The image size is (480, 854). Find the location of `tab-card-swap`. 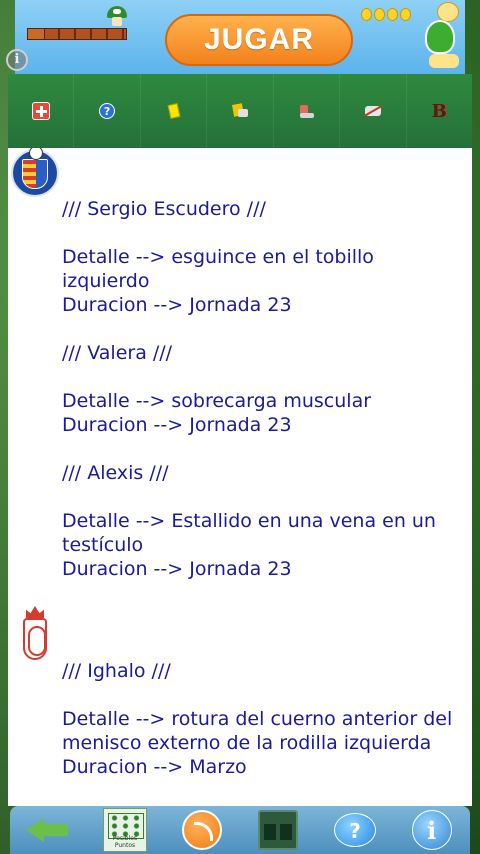

tab-card-swap is located at coordinates (240, 111).